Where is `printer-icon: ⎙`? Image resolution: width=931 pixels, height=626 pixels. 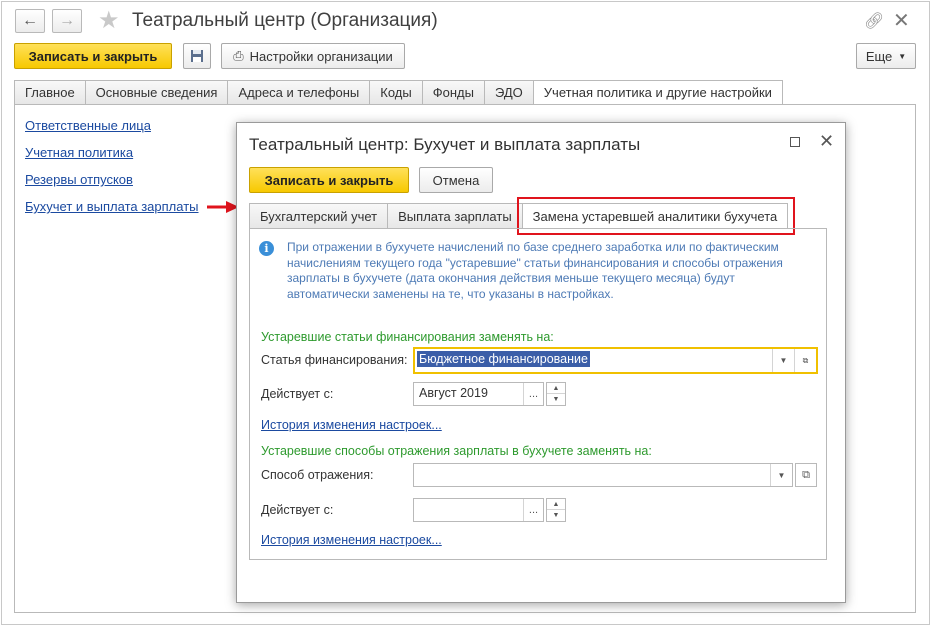 printer-icon: ⎙ is located at coordinates (238, 55).